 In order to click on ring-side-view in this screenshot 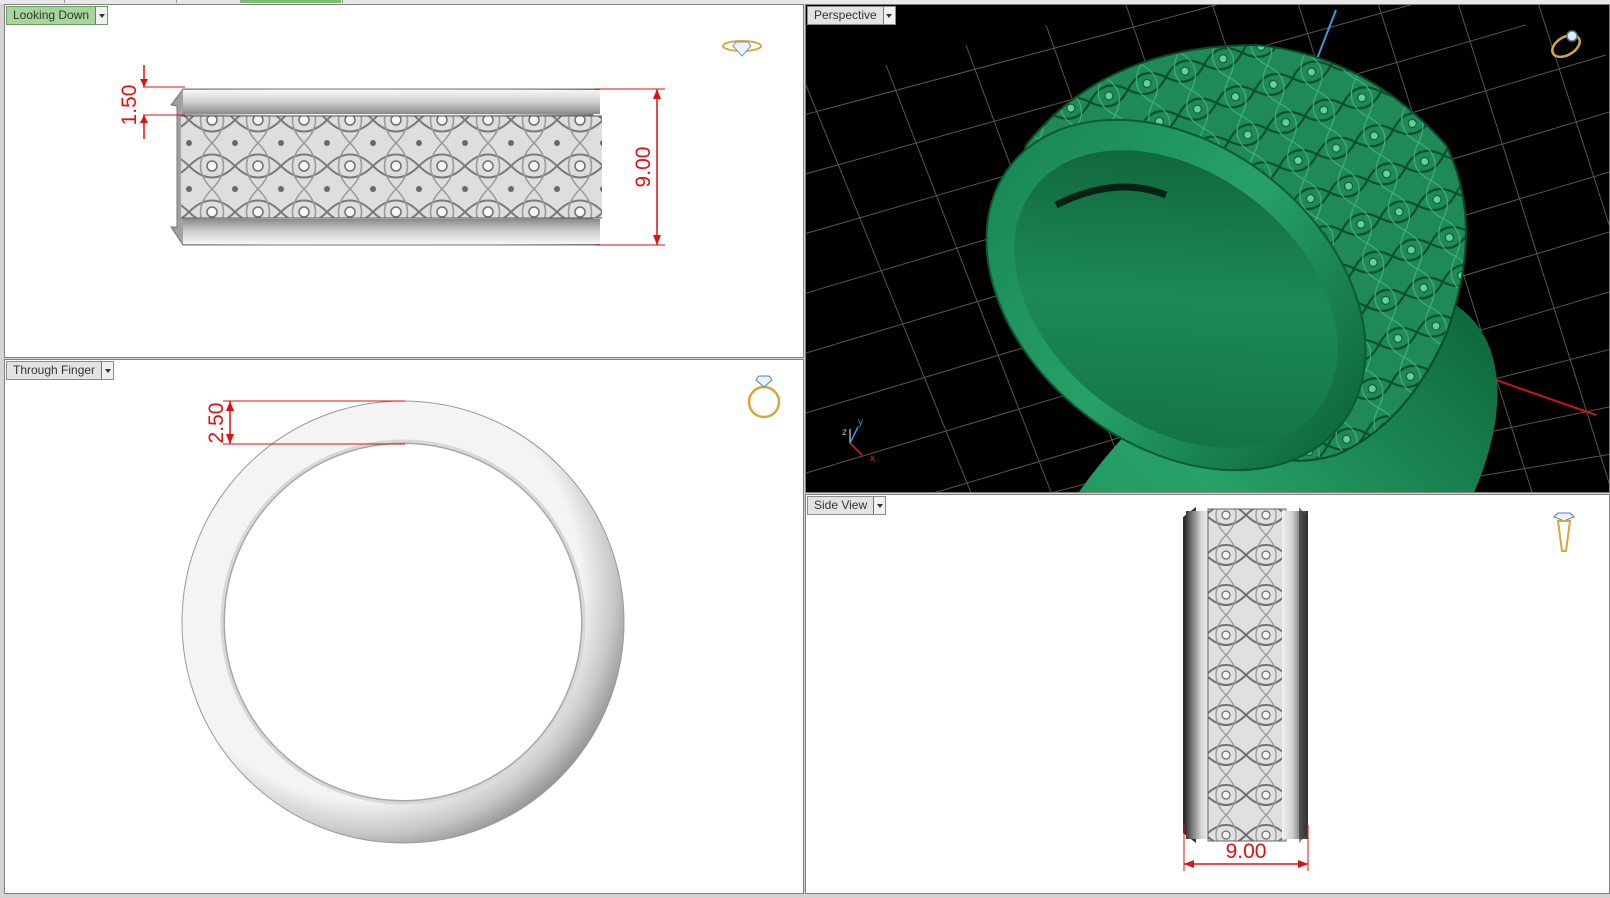, I will do `click(1245, 675)`.